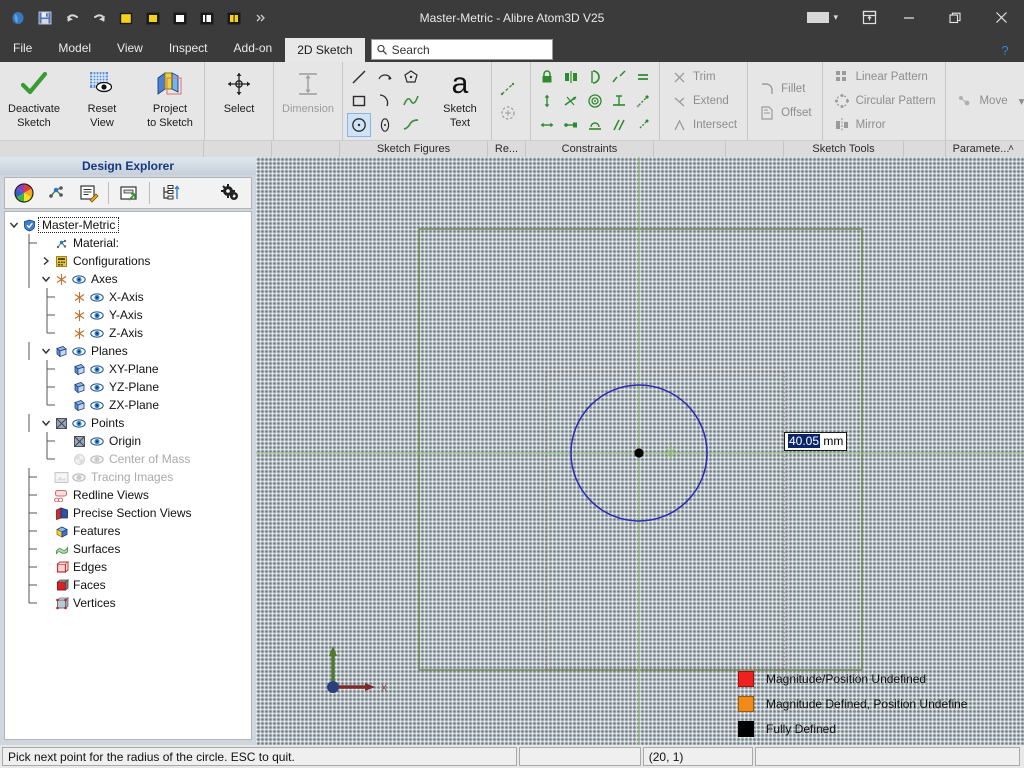  I want to click on ribbon-display-options-icon, so click(869, 17).